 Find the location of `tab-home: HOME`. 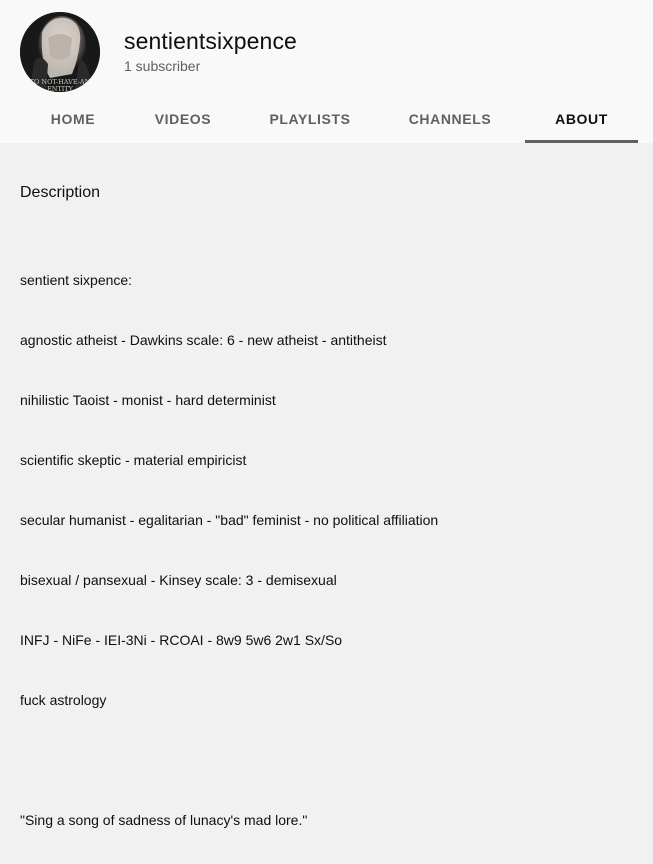

tab-home: HOME is located at coordinates (73, 121).